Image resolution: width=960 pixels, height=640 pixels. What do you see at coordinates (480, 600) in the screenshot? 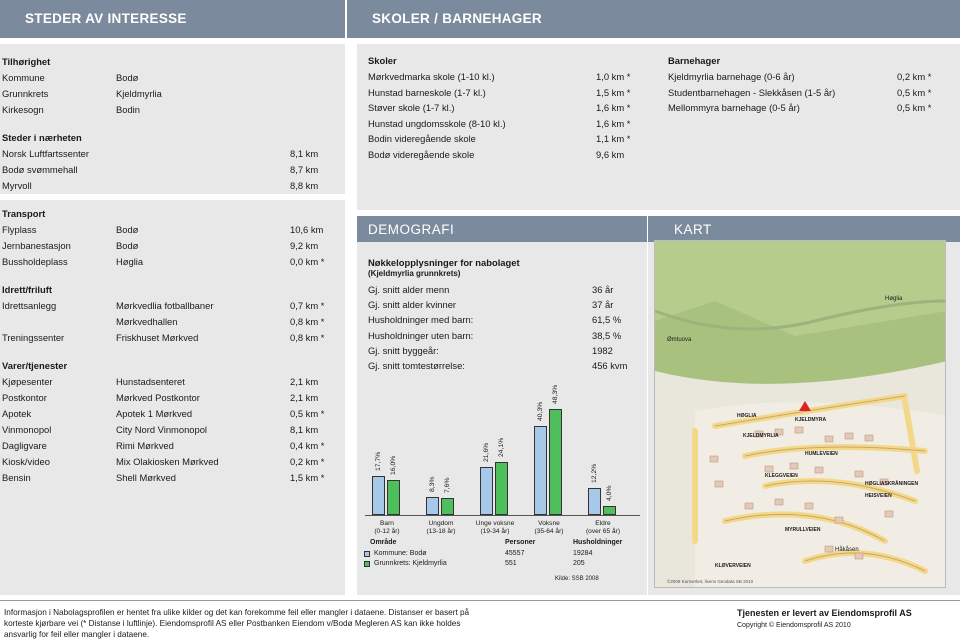
I see `footer-divider` at bounding box center [480, 600].